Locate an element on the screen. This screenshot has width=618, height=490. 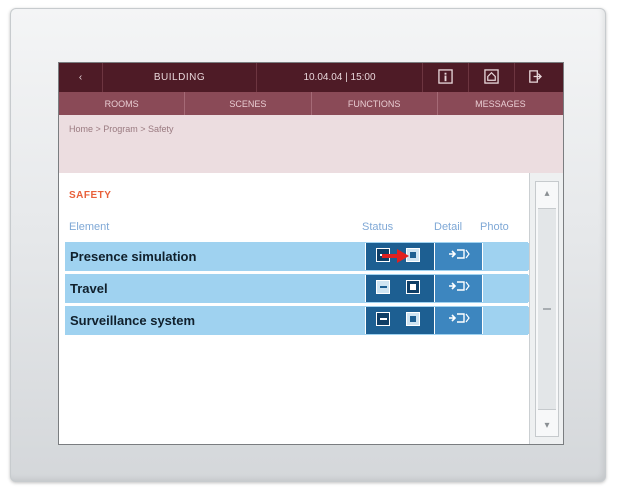
datetime-display: 10.04.04 | 15:00 is located at coordinates (340, 77).